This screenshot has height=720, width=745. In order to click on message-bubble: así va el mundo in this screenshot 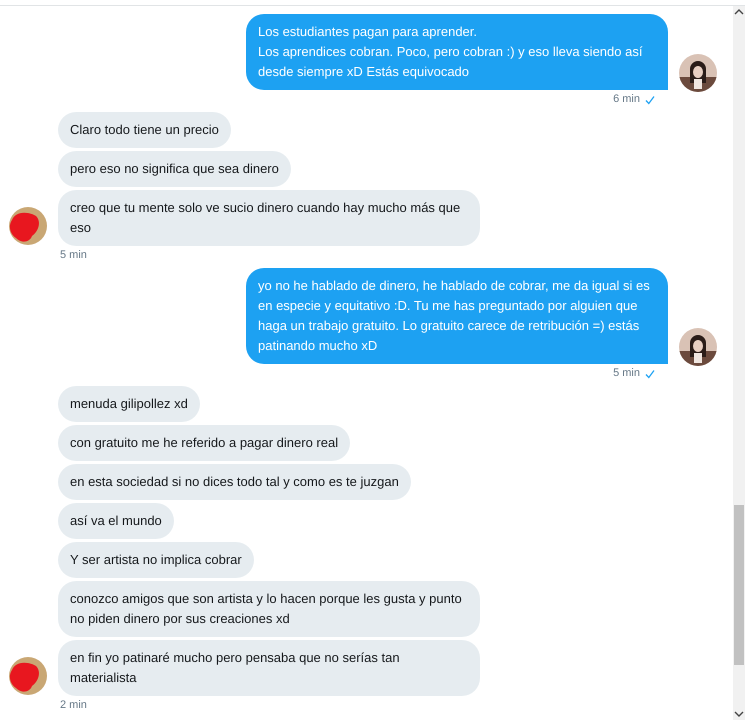, I will do `click(116, 521)`.